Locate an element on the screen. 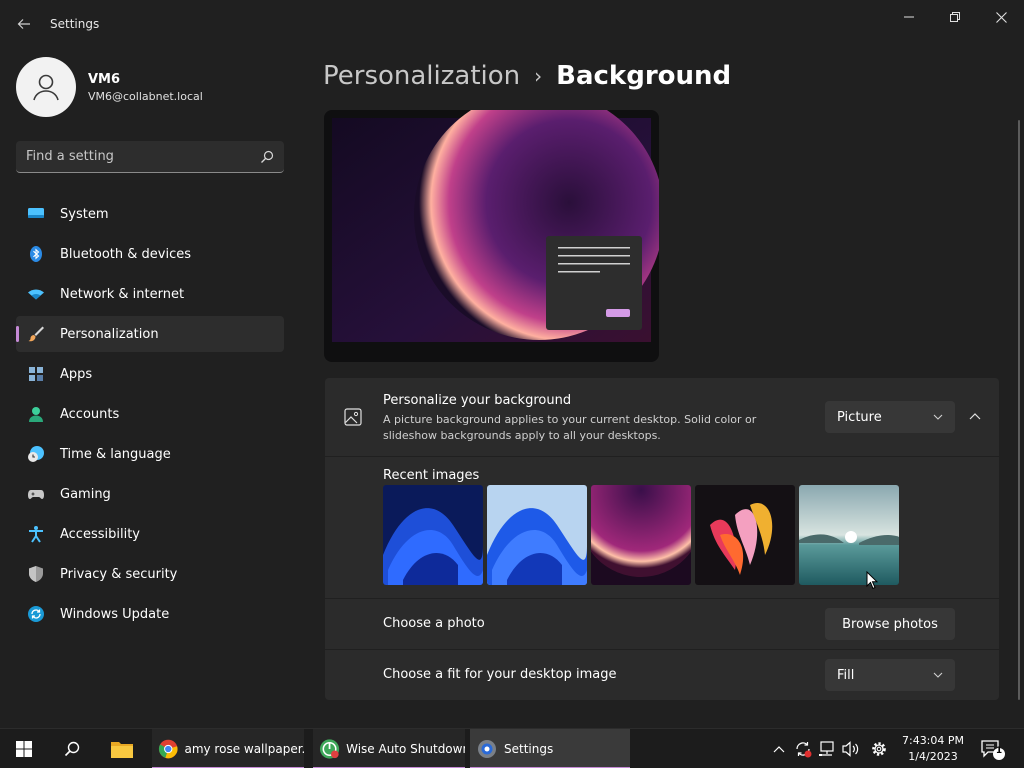 This screenshot has width=1024, height=768. start-button is located at coordinates (24, 748).